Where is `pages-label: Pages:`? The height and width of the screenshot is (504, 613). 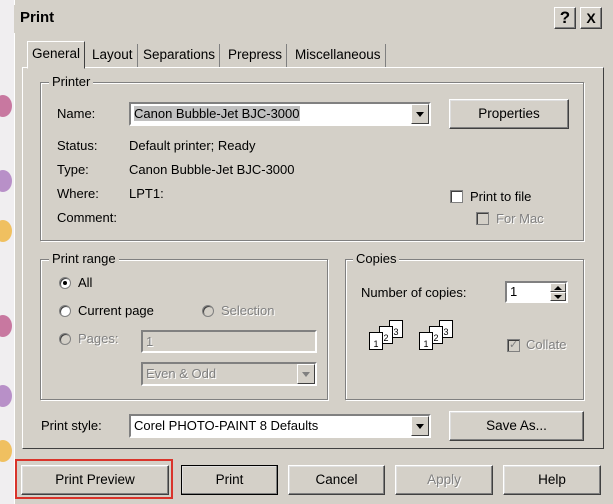 pages-label: Pages: is located at coordinates (98, 338).